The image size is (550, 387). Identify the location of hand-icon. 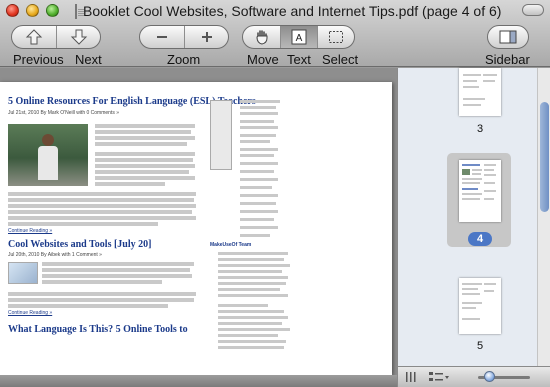
(261, 37).